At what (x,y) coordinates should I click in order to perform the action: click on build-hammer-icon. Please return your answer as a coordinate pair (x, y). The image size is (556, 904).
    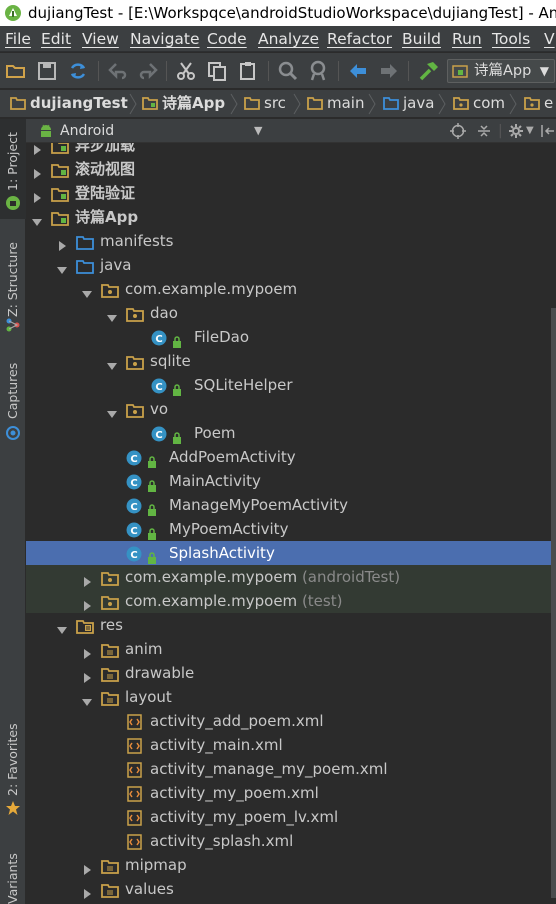
    Looking at the image, I should click on (429, 71).